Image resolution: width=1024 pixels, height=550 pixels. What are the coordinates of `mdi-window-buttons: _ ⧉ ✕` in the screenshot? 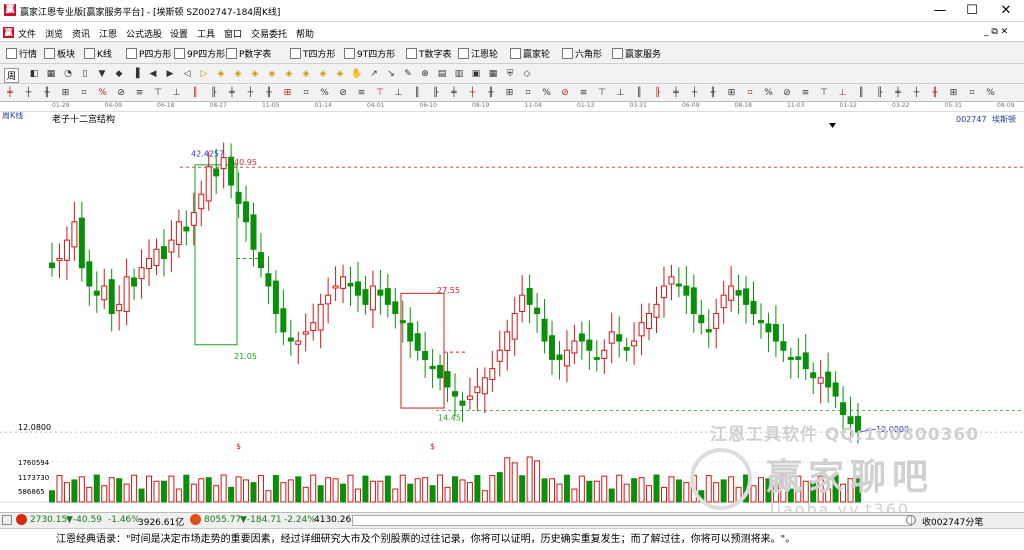 It's located at (996, 32).